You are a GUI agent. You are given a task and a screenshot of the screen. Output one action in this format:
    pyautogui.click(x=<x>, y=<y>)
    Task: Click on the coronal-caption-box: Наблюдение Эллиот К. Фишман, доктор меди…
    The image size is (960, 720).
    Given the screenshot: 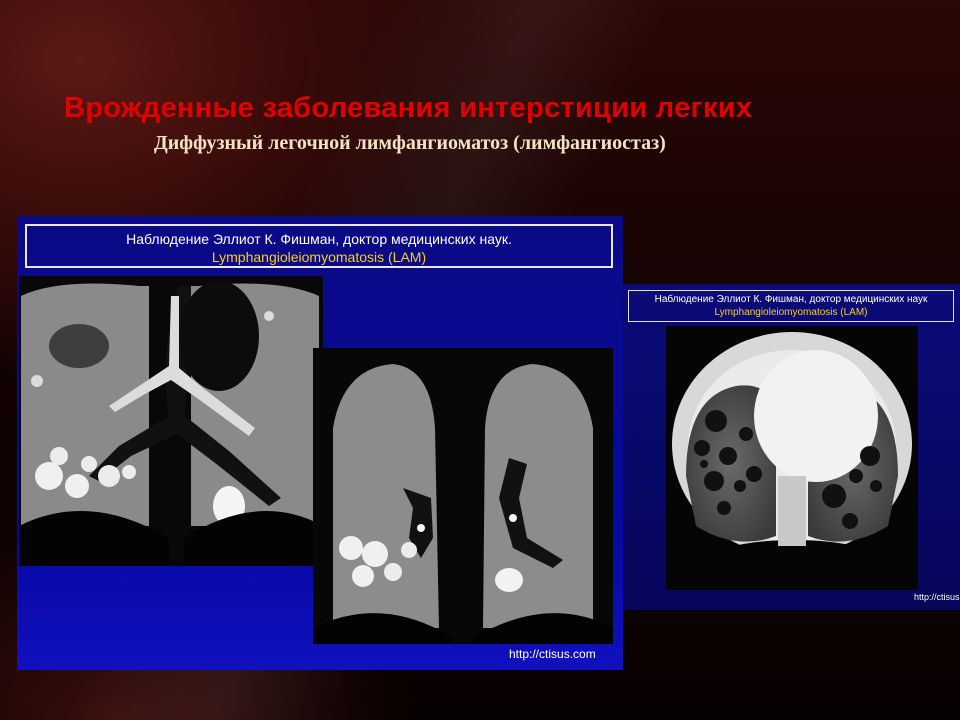 What is the action you would take?
    pyautogui.click(x=319, y=246)
    